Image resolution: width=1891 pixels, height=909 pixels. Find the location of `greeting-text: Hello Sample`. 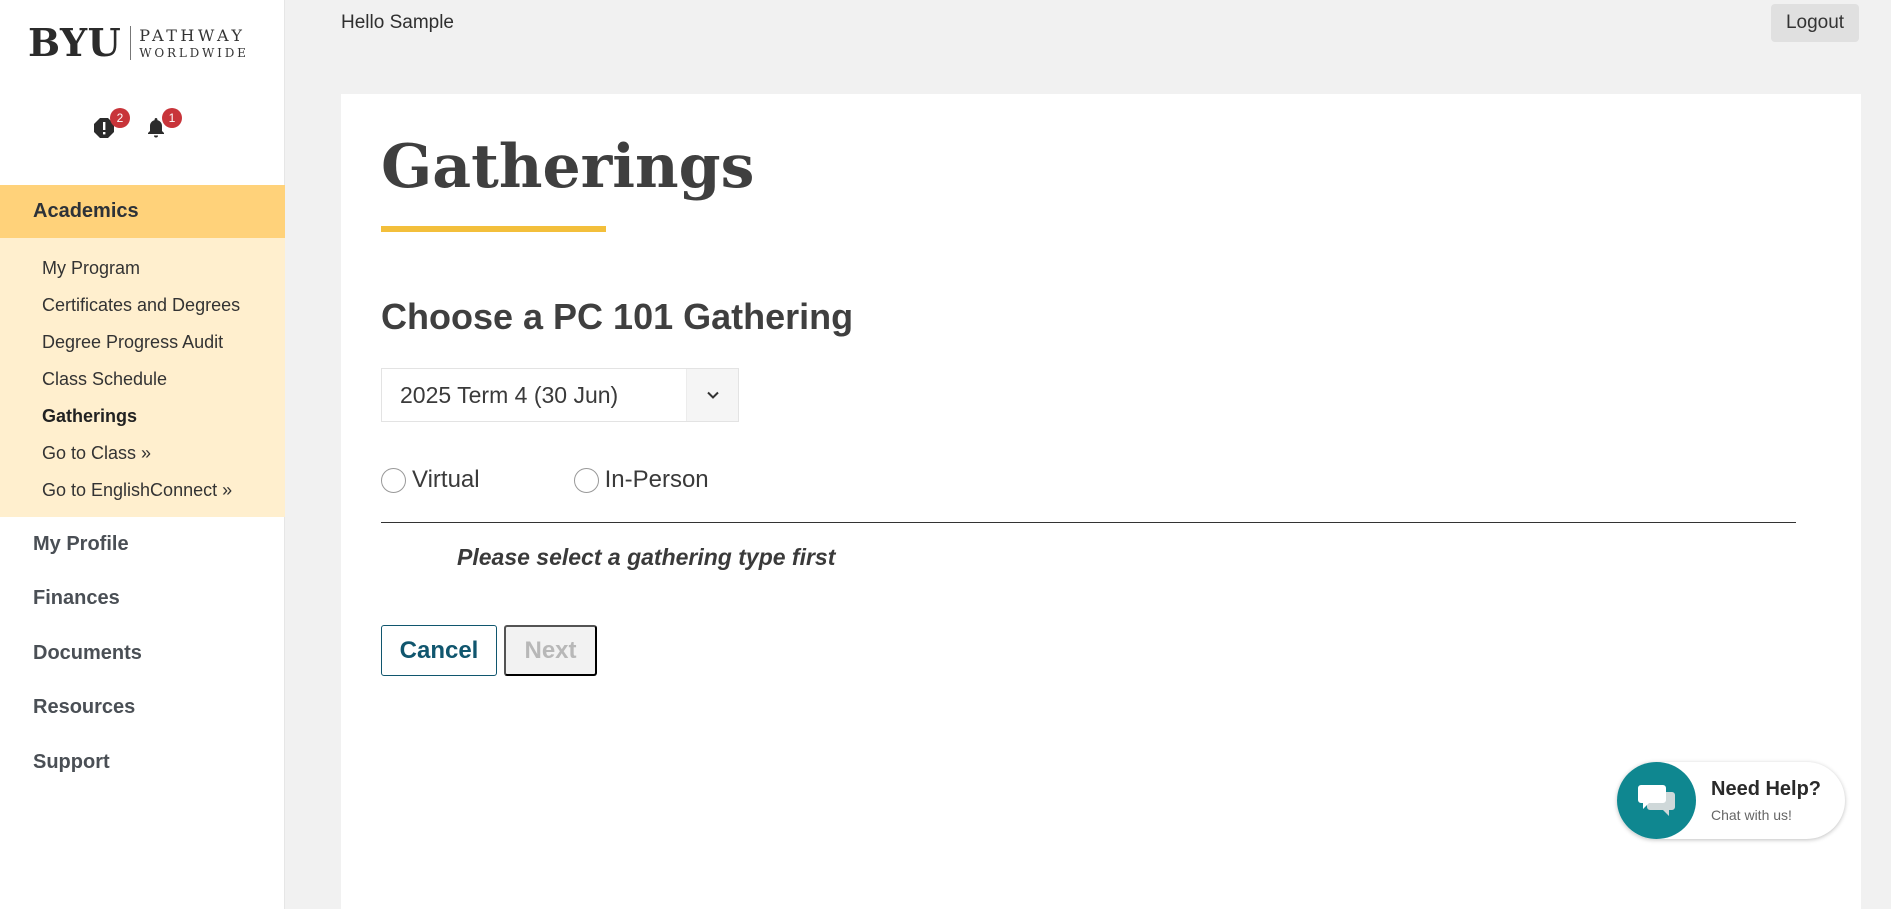

greeting-text: Hello Sample is located at coordinates (397, 22).